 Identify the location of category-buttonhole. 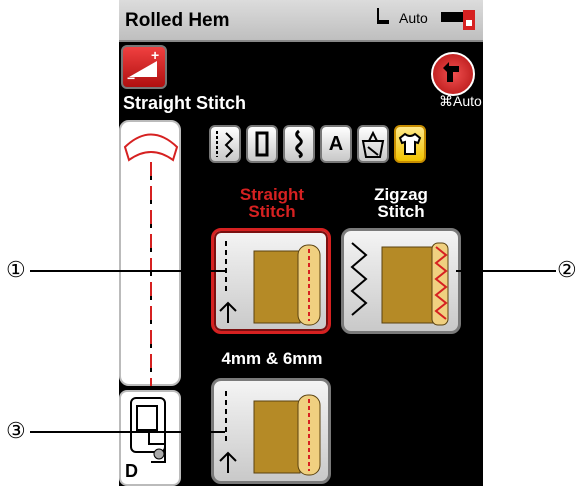
(262, 144).